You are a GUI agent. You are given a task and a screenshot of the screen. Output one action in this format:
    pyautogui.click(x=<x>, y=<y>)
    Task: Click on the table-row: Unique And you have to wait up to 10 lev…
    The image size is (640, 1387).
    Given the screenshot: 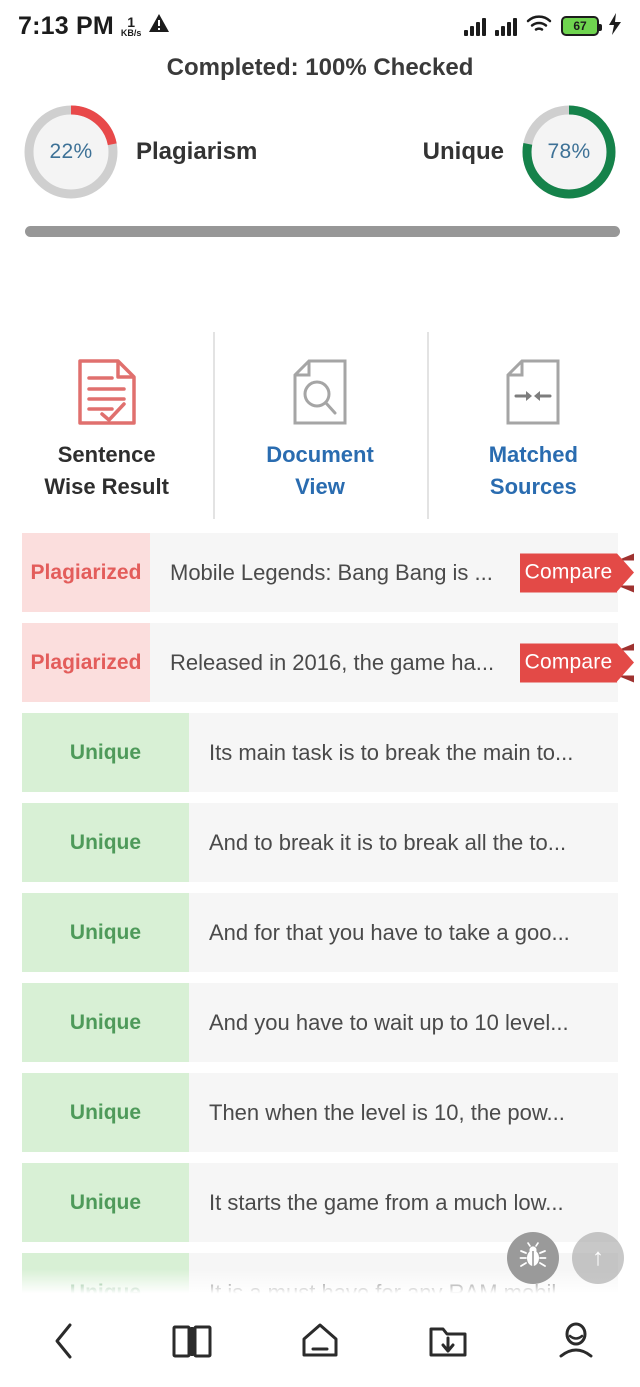 What is the action you would take?
    pyautogui.click(x=320, y=1022)
    